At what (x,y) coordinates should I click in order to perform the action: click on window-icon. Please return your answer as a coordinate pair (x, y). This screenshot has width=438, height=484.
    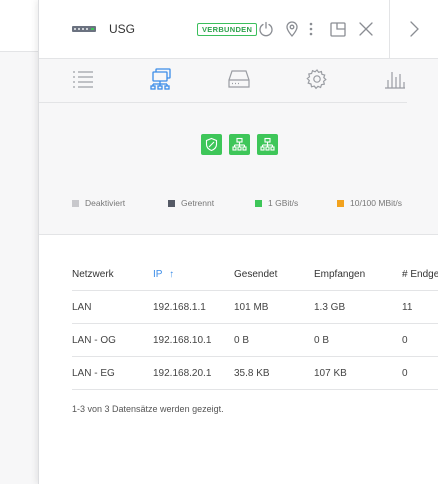
    Looking at the image, I should click on (338, 29).